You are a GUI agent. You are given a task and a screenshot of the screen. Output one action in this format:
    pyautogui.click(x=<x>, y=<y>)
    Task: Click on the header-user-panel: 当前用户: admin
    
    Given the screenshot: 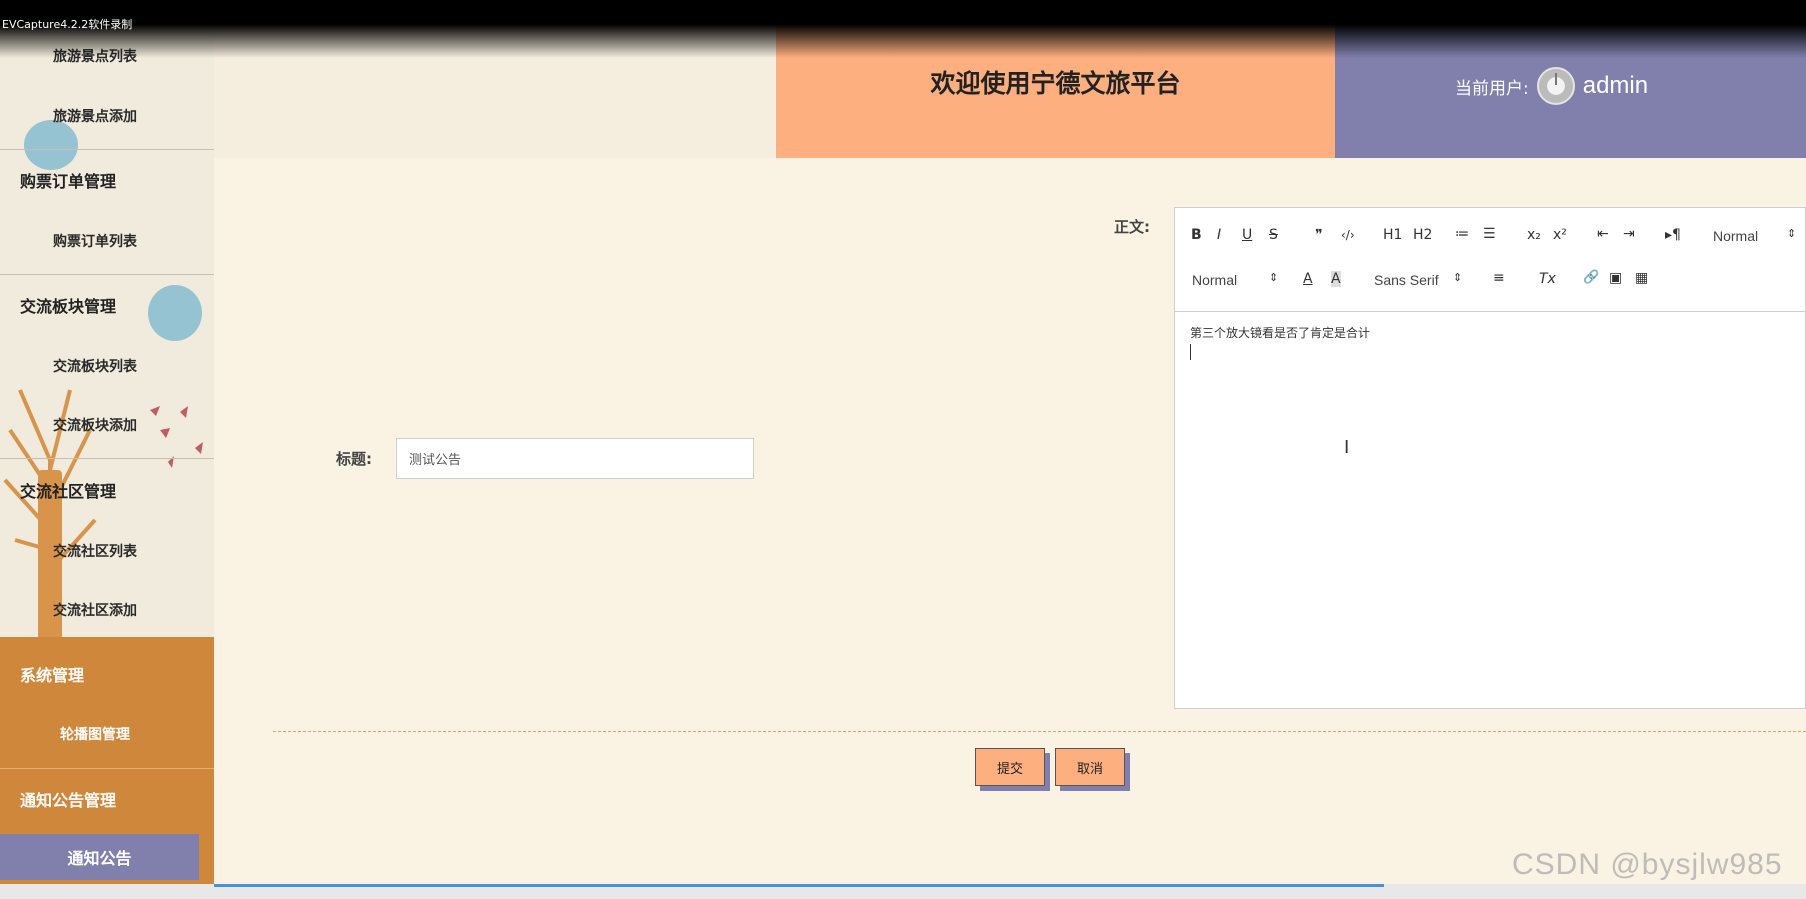 What is the action you would take?
    pyautogui.click(x=1570, y=79)
    